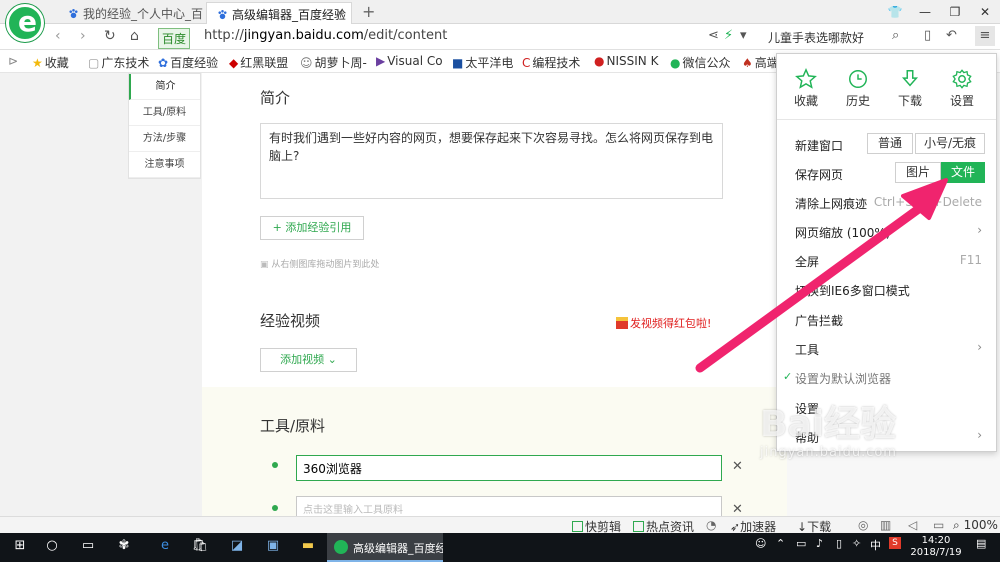  Describe the element at coordinates (843, 232) in the screenshot. I see `menu-zoom: 网页缩放 (100%)` at that location.